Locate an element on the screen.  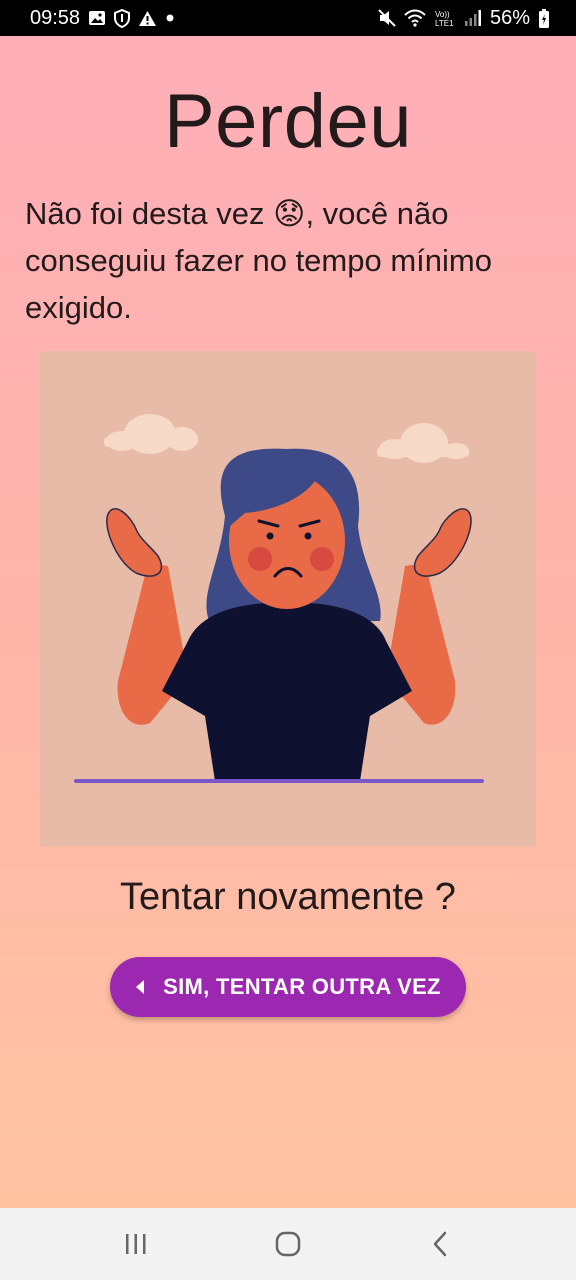
volte-icon: Vo)) LTE1 is located at coordinates (445, 18).